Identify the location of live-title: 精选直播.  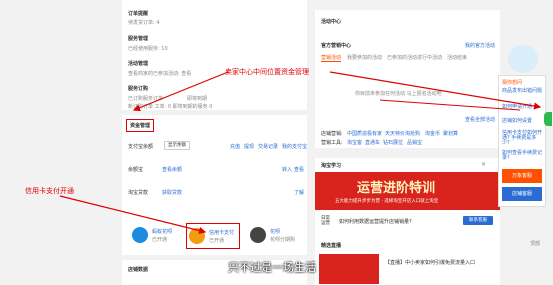
(331, 246).